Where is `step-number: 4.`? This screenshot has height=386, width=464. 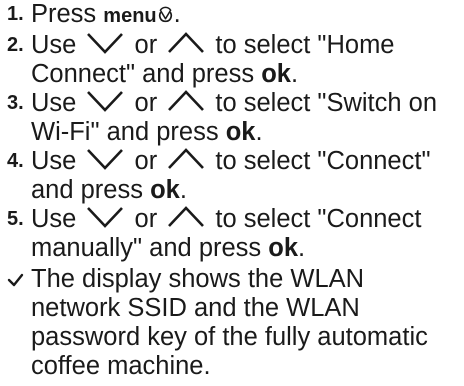 step-number: 4. is located at coordinates (15, 161).